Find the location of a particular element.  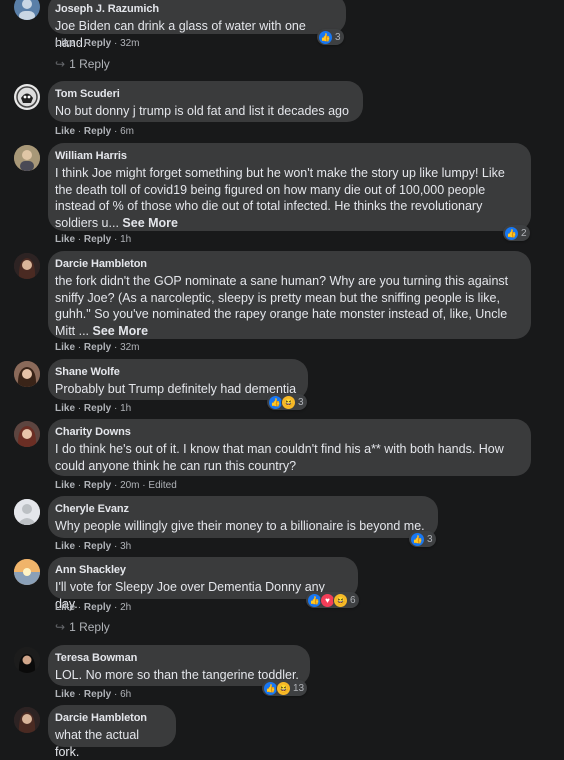

comment-bubble: Darcie Hambleton what the actual fork. is located at coordinates (112, 732).